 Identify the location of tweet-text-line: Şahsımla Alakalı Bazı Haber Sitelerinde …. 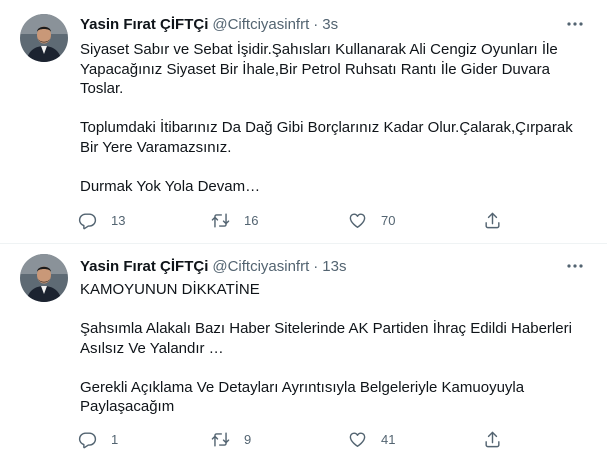
(326, 328).